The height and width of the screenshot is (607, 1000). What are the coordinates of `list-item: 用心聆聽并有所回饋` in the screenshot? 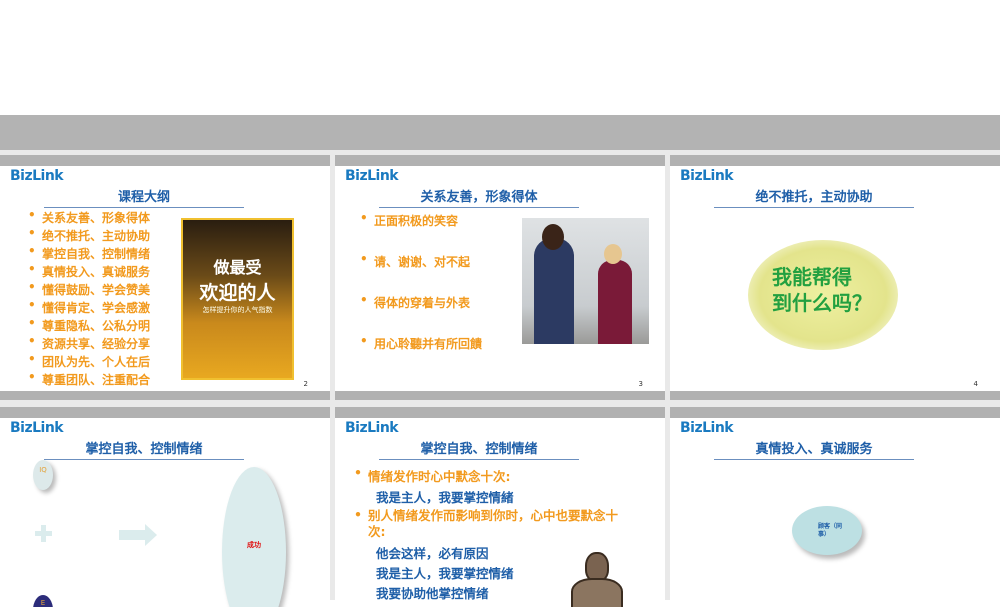 It's located at (421, 355).